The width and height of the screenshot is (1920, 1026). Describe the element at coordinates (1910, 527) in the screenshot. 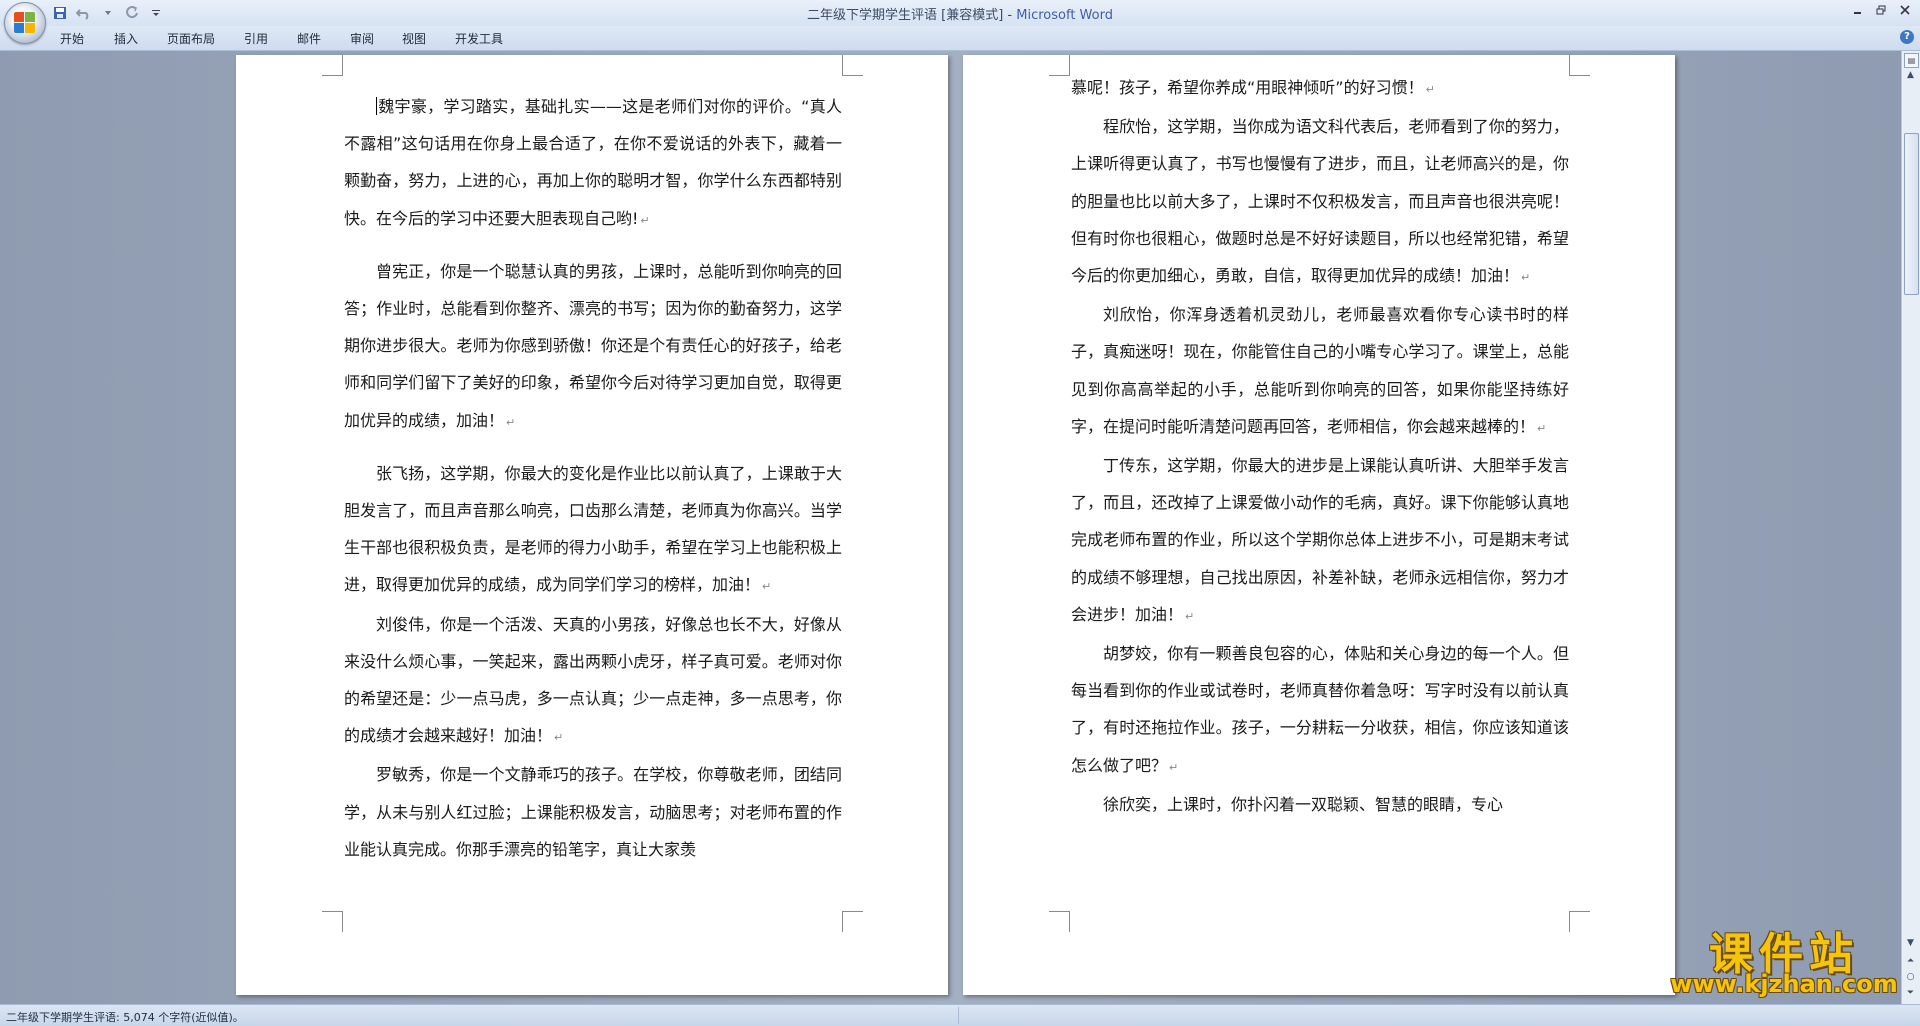

I see `vertical-scrollbar: ▤ ▲ ▼ ⏶ ○ ⏷` at that location.